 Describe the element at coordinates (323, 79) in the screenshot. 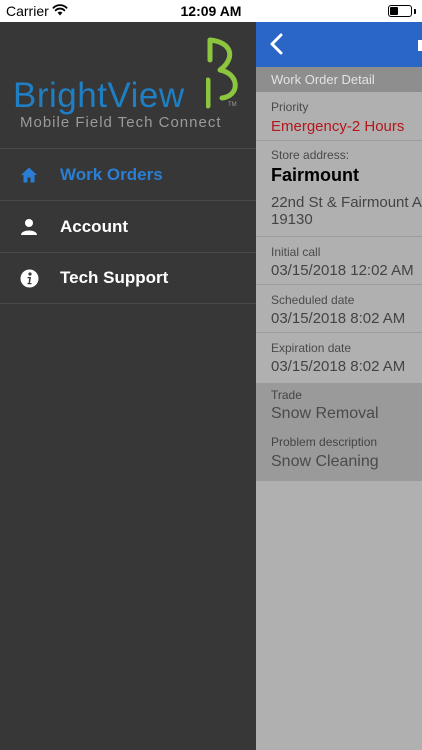

I see `section-title: Work Order Detail` at that location.